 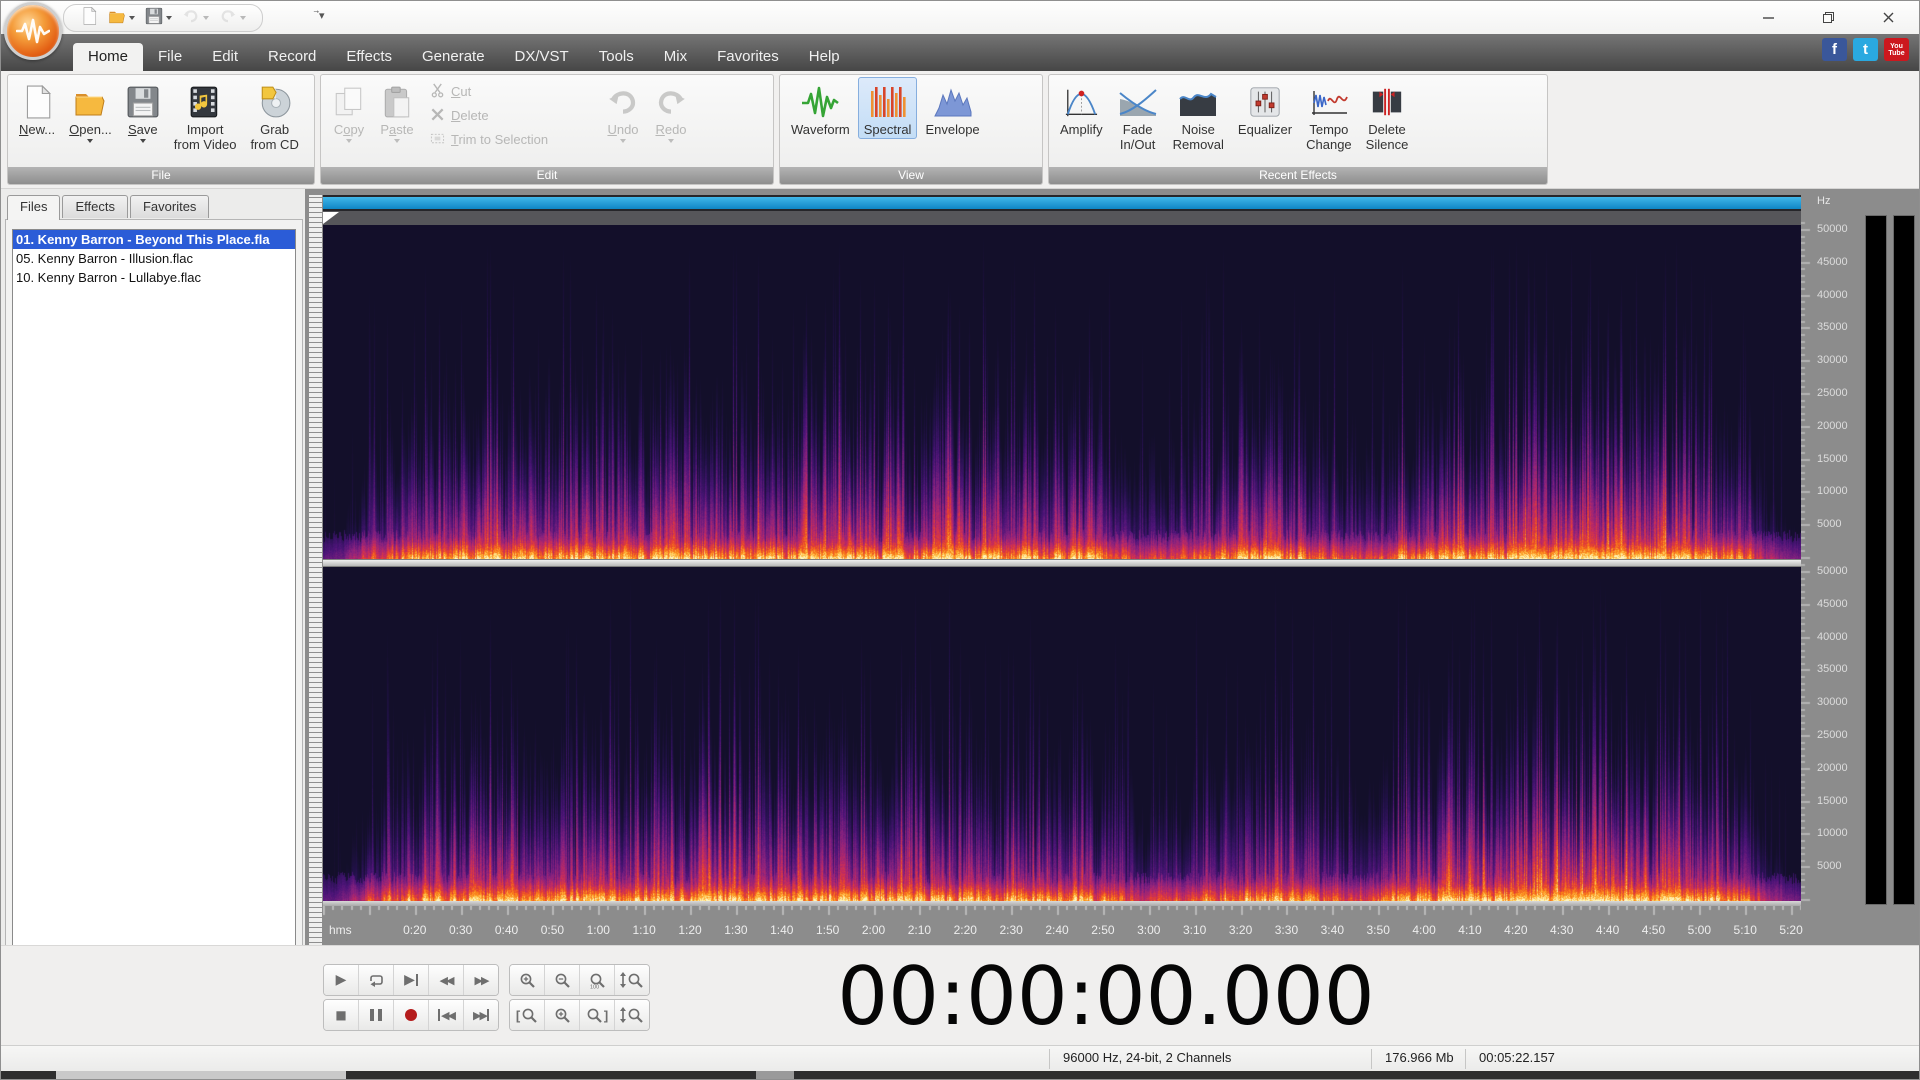 What do you see at coordinates (205, 115) in the screenshot?
I see `import-from-video-button: Import from Video` at bounding box center [205, 115].